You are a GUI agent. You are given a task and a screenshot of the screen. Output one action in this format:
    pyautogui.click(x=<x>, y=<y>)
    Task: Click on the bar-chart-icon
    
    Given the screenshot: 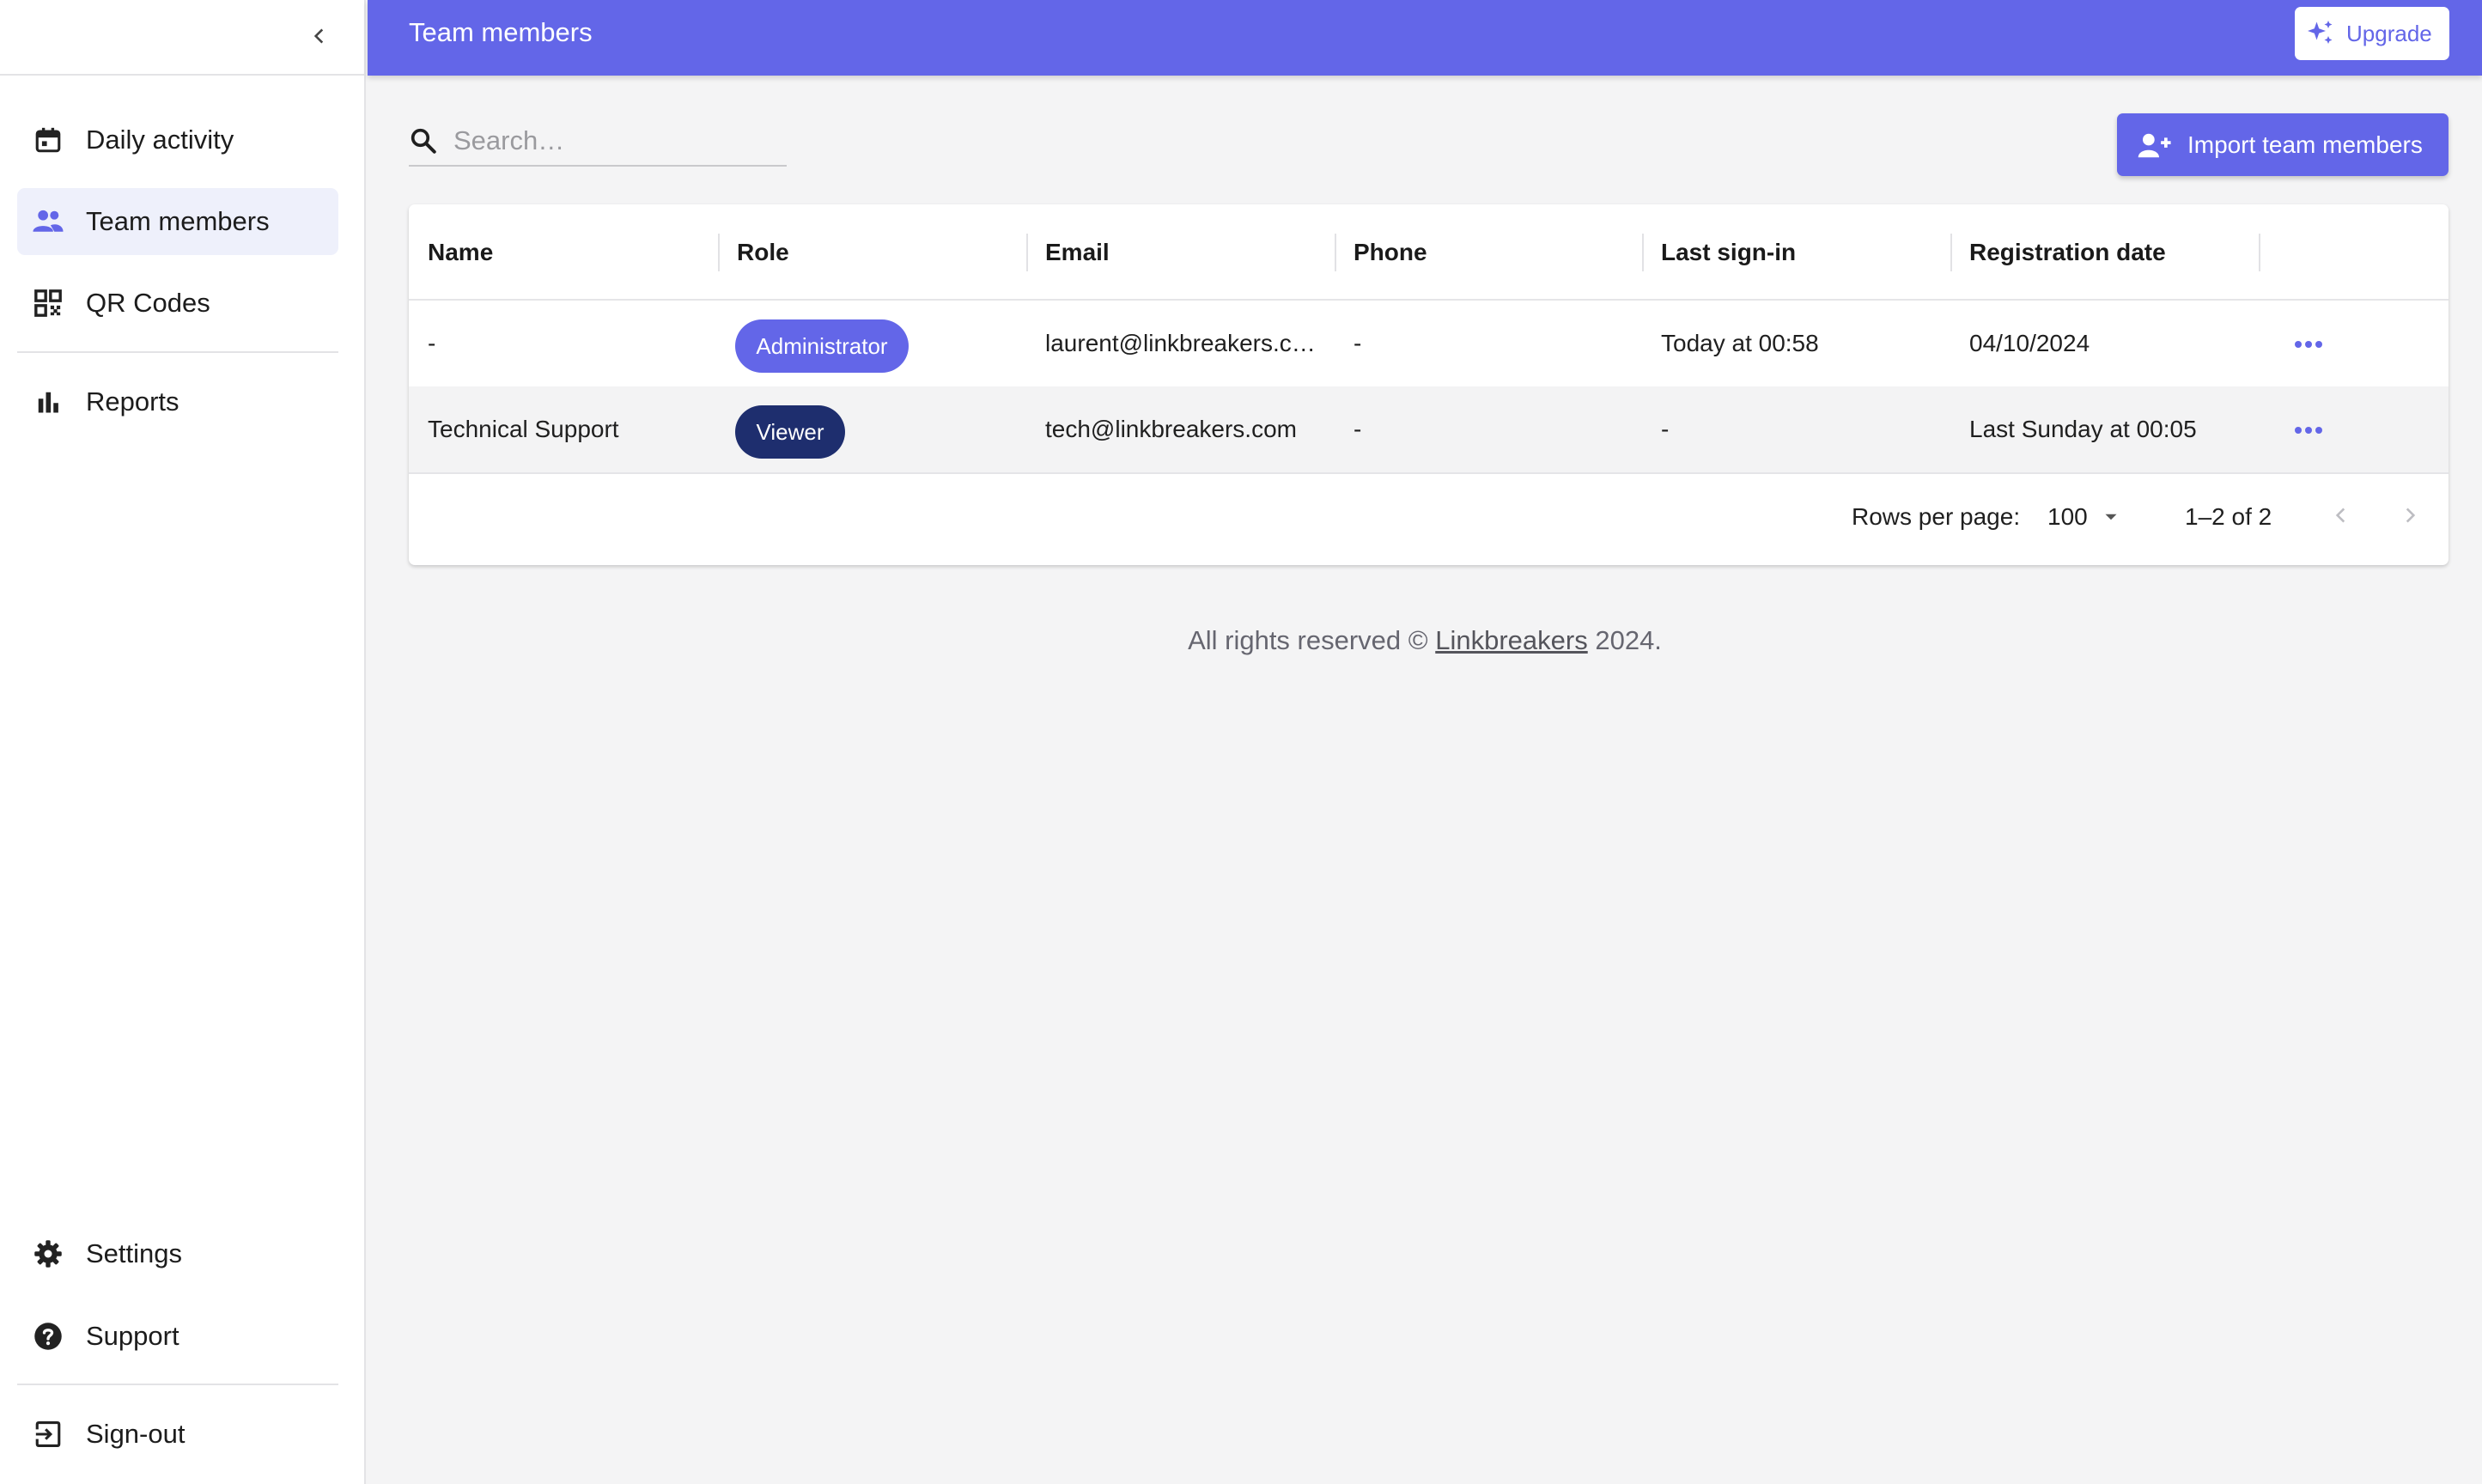 What is the action you would take?
    pyautogui.click(x=48, y=402)
    